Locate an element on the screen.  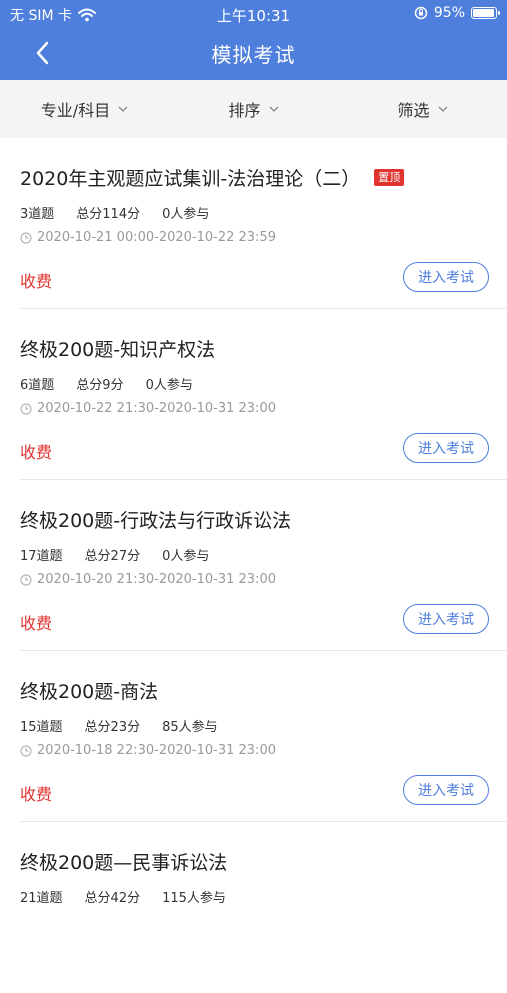
exam-meta: 21道题 总分42分 115人参与 is located at coordinates (123, 896).